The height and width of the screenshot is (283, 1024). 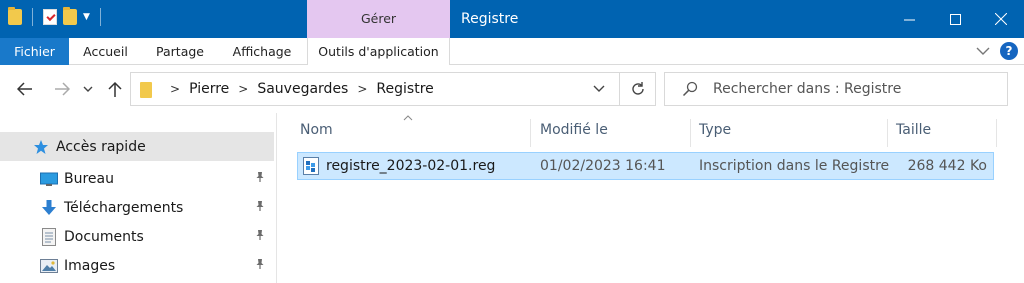 I want to click on search-icon, so click(x=690, y=89).